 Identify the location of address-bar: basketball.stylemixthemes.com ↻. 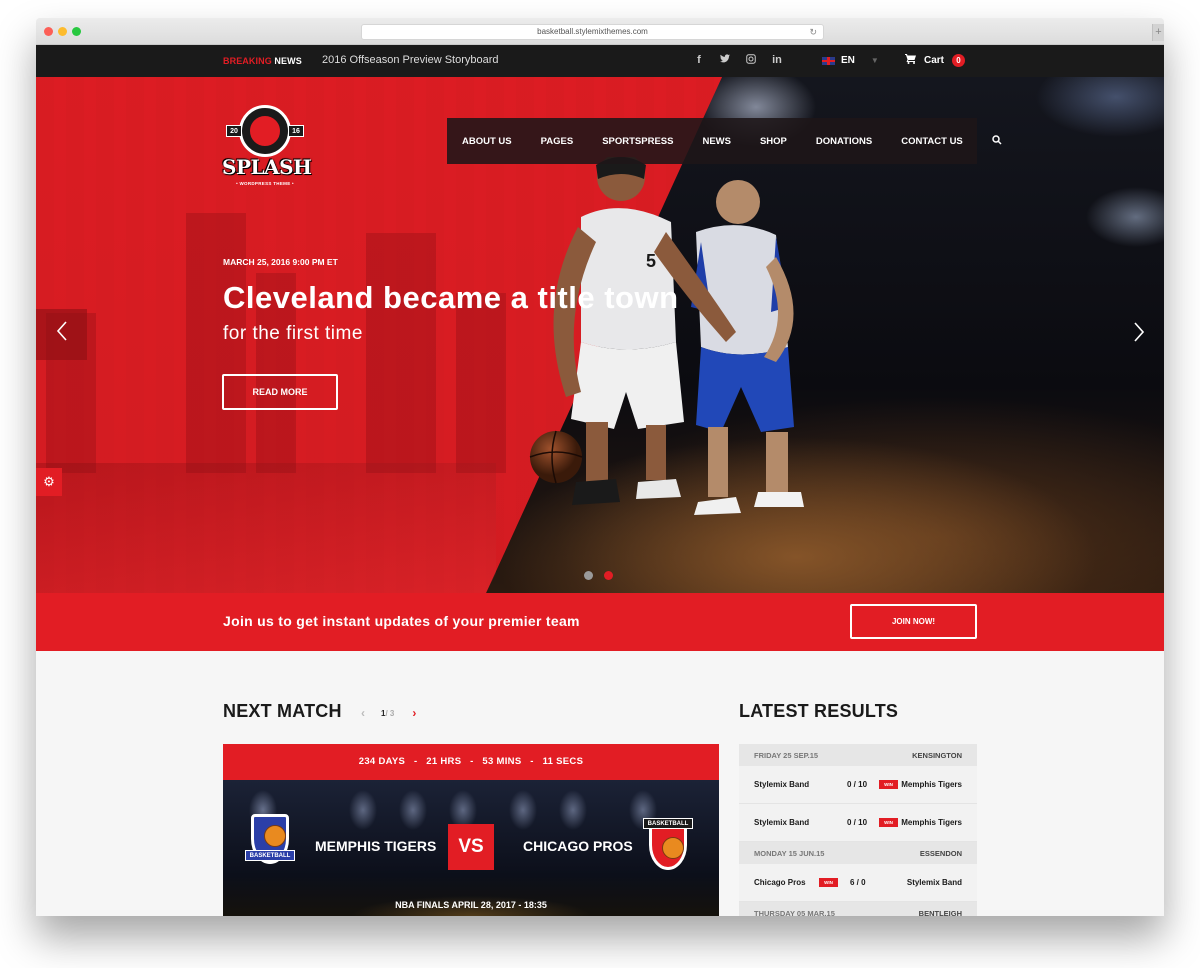
(592, 32).